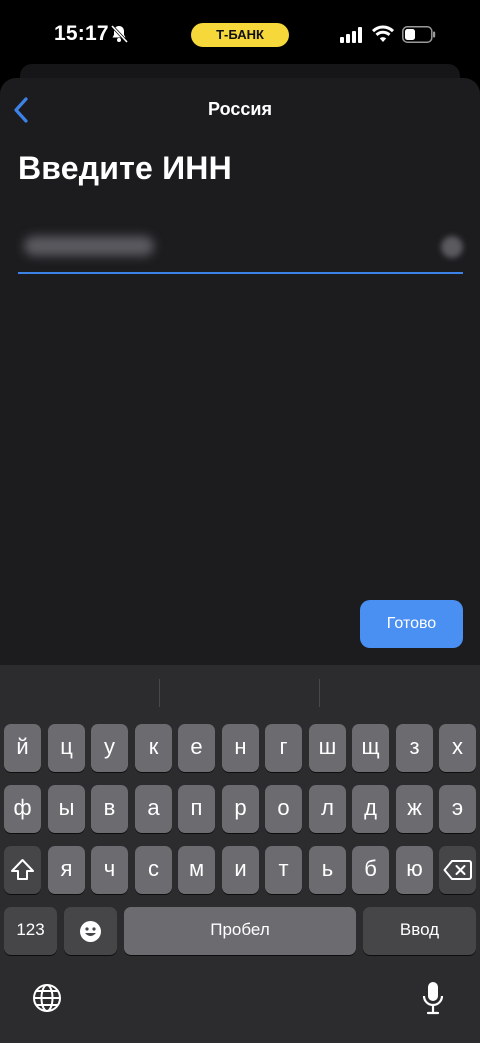 The height and width of the screenshot is (1043, 480). I want to click on key: л, so click(327, 809).